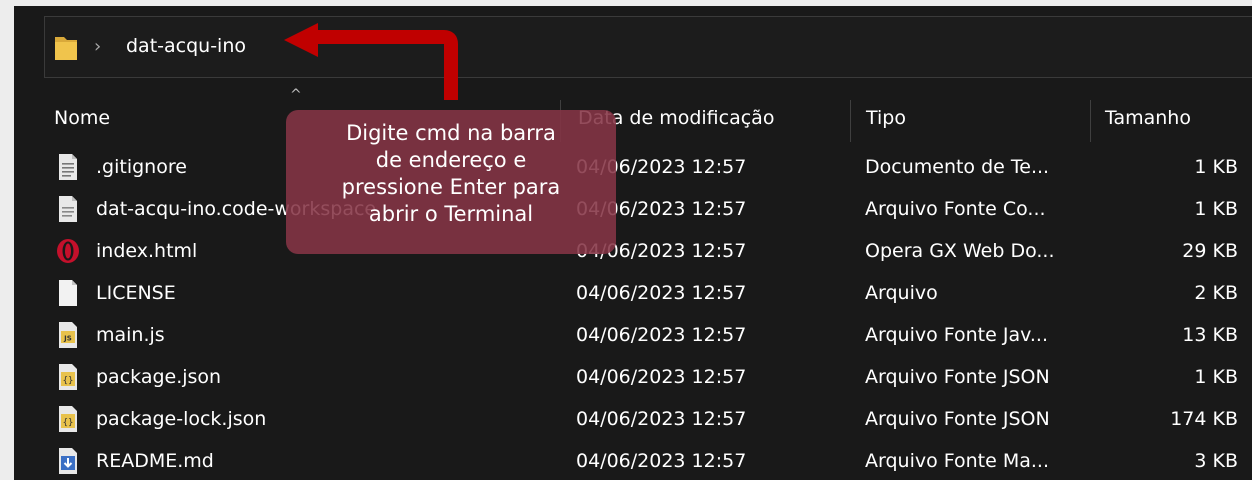 Image resolution: width=1252 pixels, height=480 pixels. Describe the element at coordinates (451, 160) in the screenshot. I see `annotation-line: de endereço e` at that location.